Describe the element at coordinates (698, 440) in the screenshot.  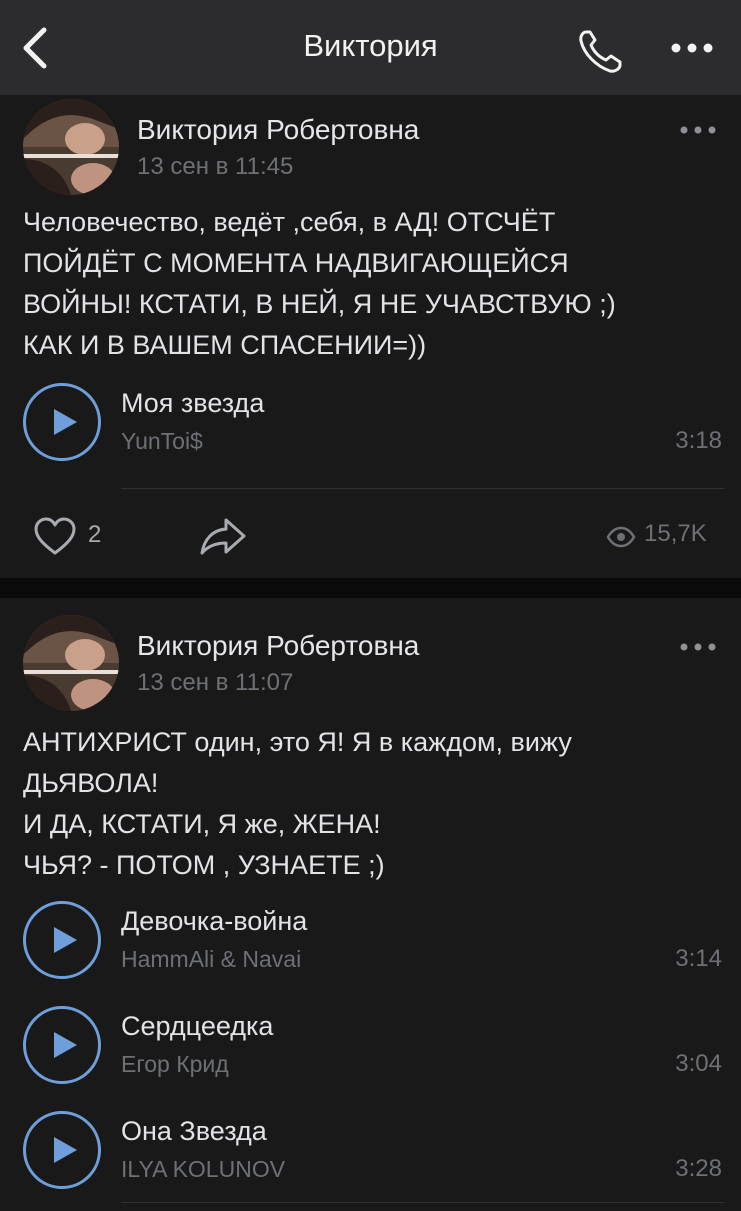
I see `track-duration: 3:18` at that location.